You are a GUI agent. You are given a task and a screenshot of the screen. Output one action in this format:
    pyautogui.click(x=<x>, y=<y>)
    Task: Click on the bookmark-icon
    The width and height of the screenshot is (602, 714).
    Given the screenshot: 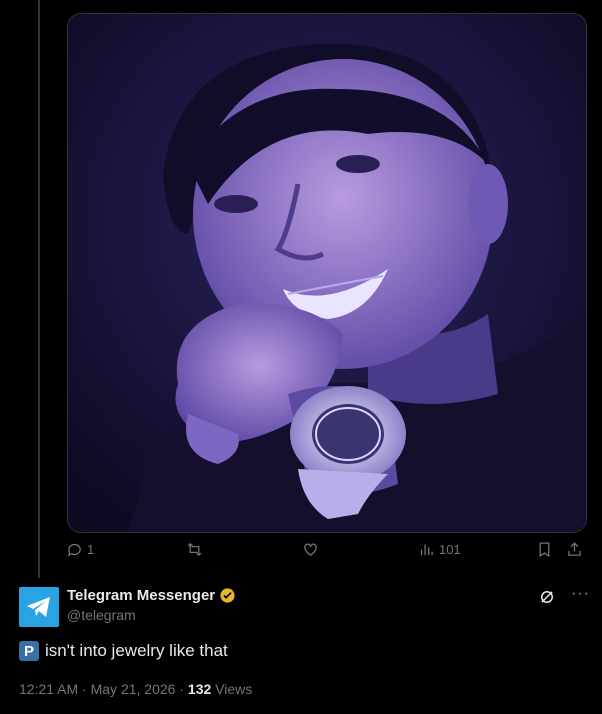 What is the action you would take?
    pyautogui.click(x=544, y=550)
    